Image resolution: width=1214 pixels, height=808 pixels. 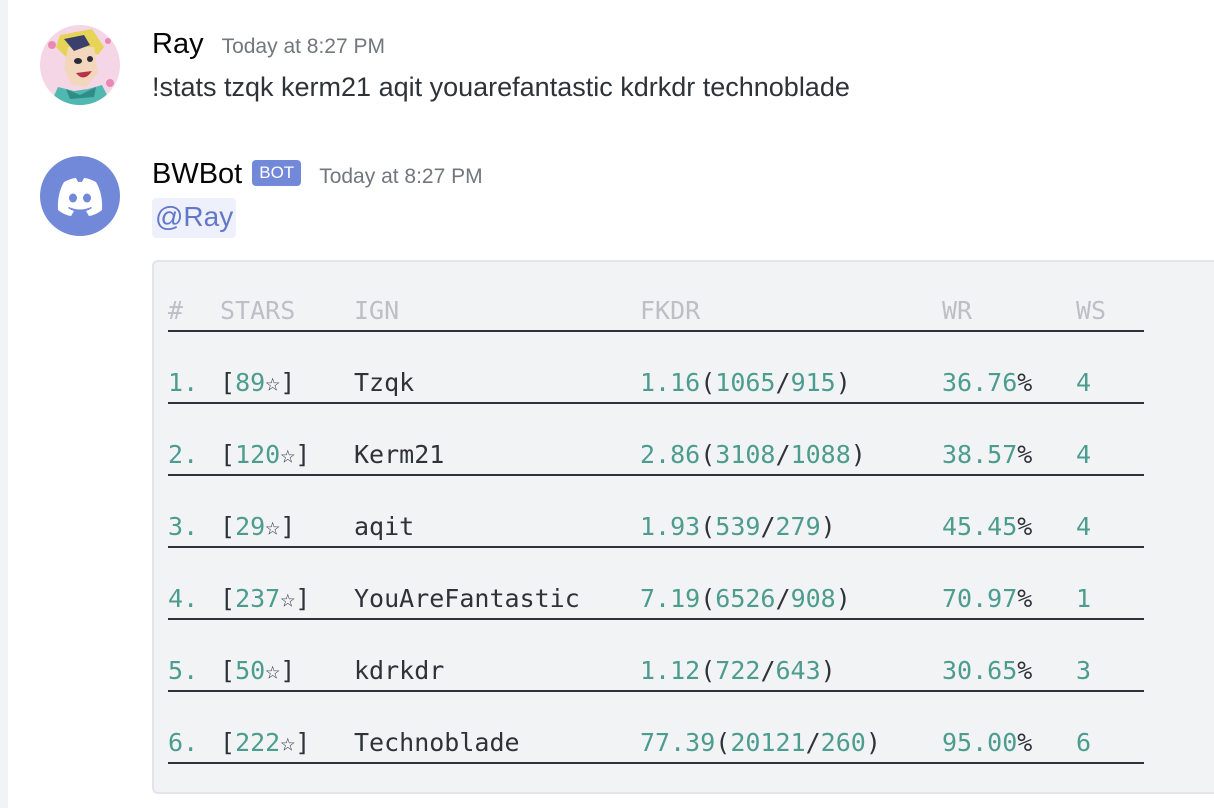 I want to click on message-header: BWBot BOT Today at 8:27 PM, so click(x=317, y=174).